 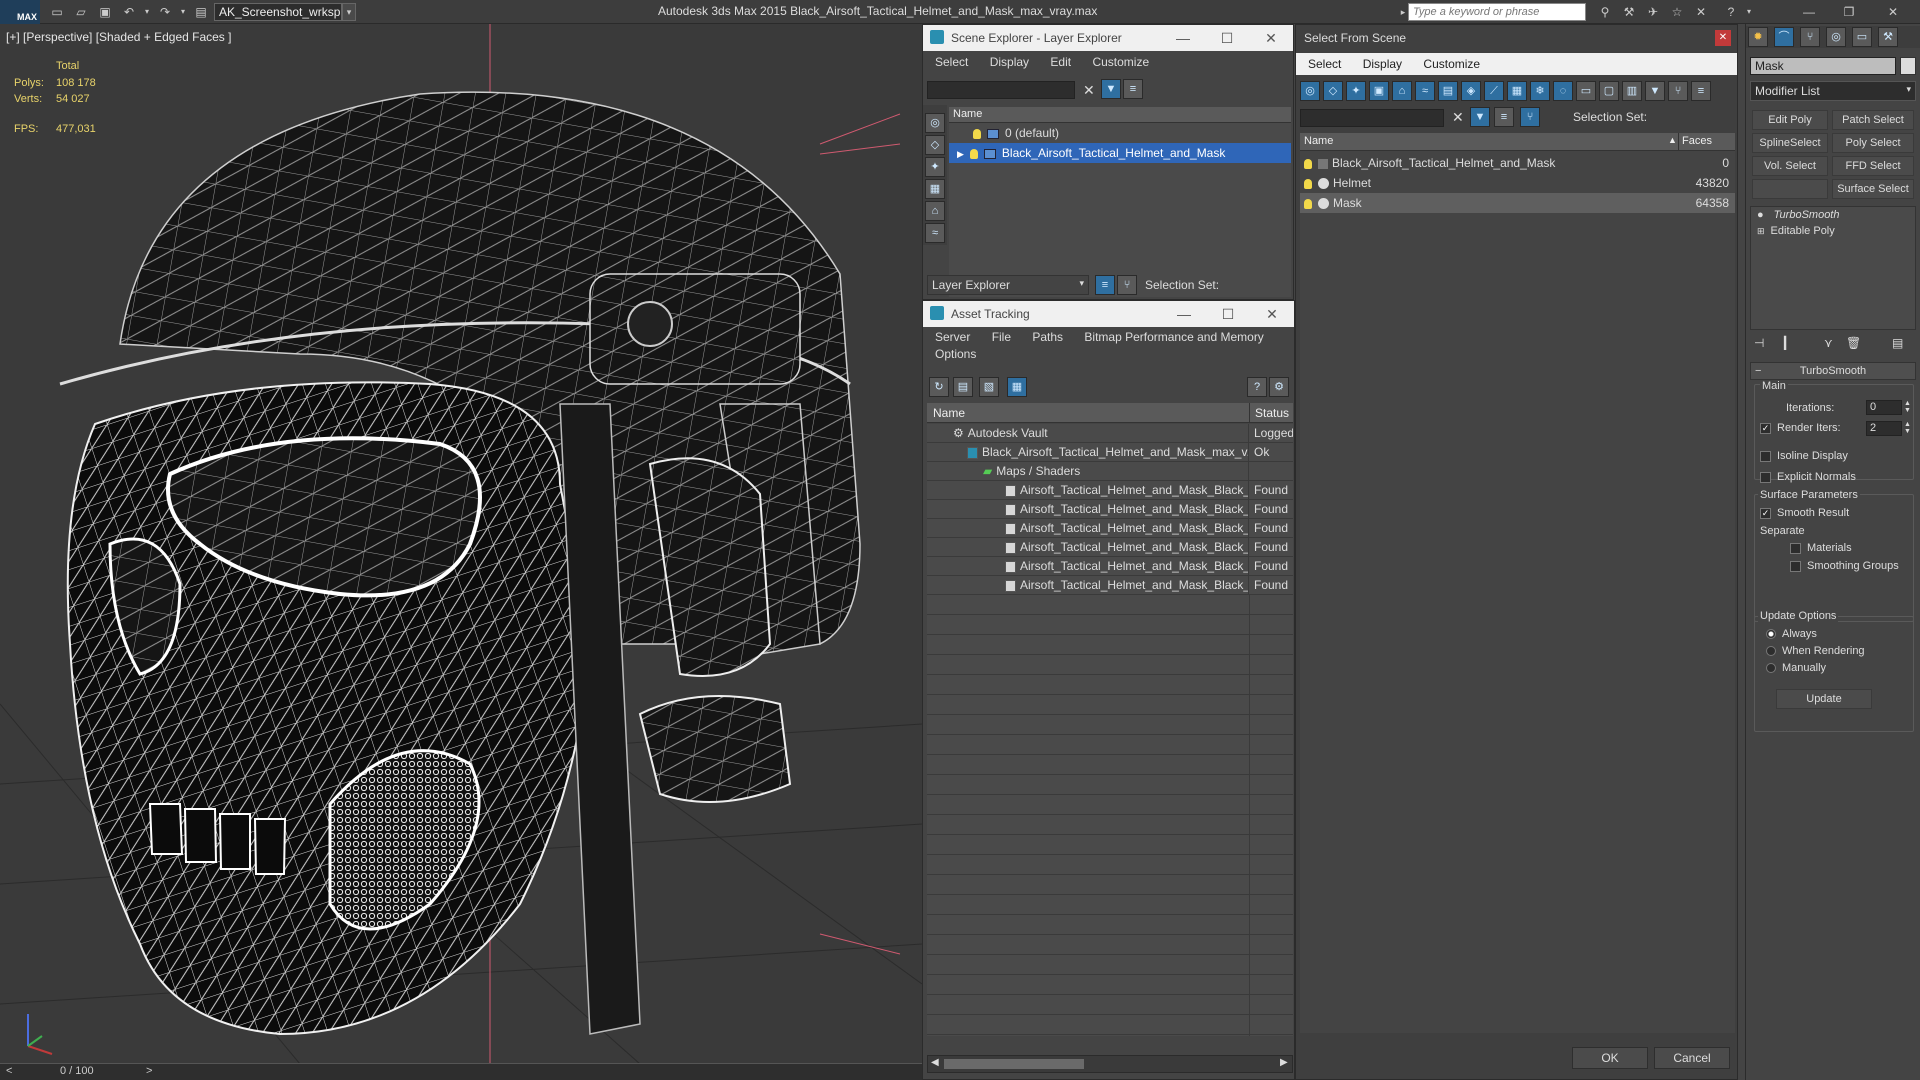 What do you see at coordinates (949, 413) in the screenshot?
I see `column-name: Name` at bounding box center [949, 413].